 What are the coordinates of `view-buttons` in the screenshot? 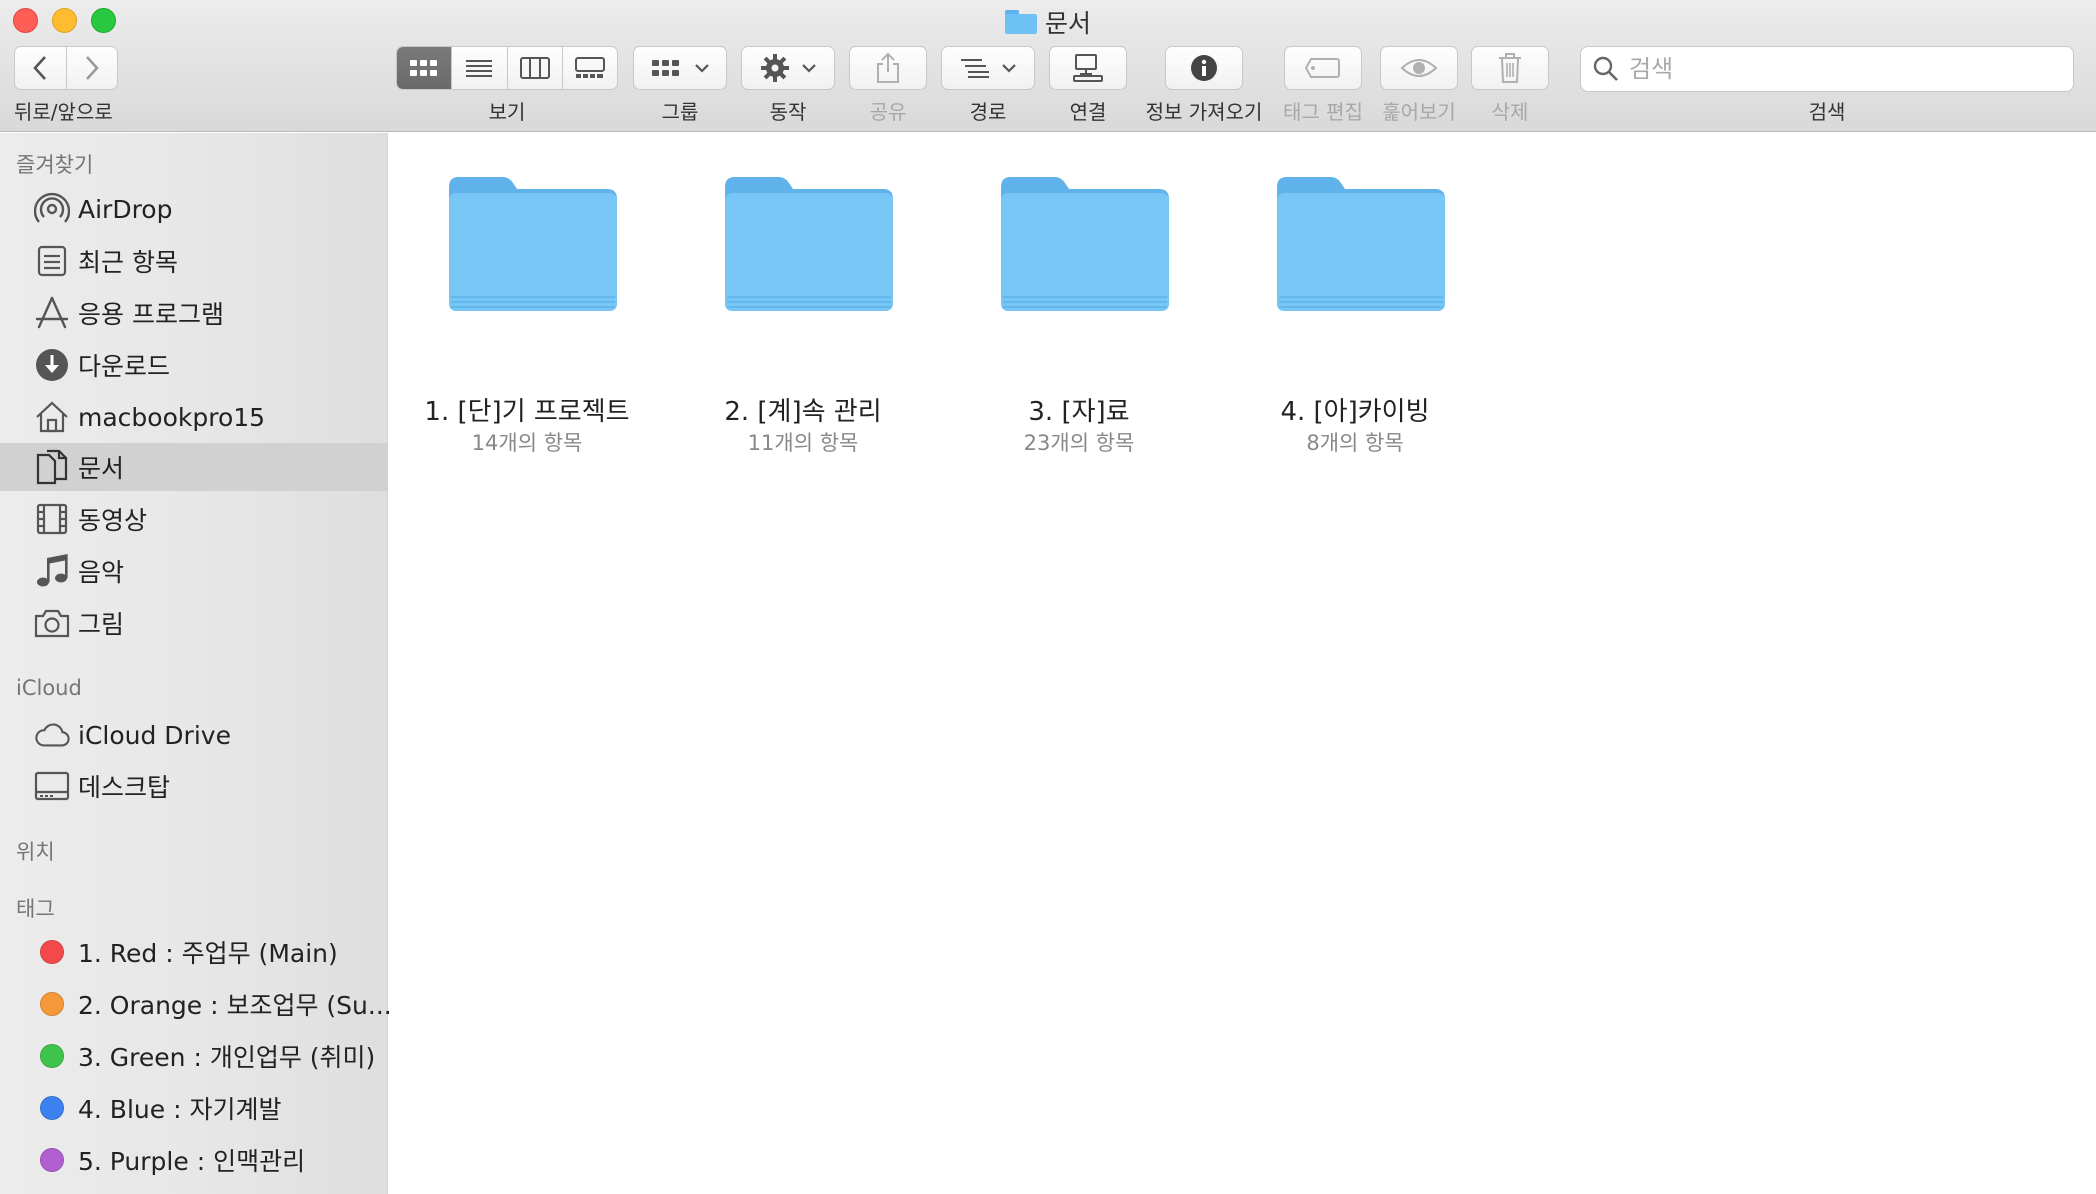 It's located at (507, 68).